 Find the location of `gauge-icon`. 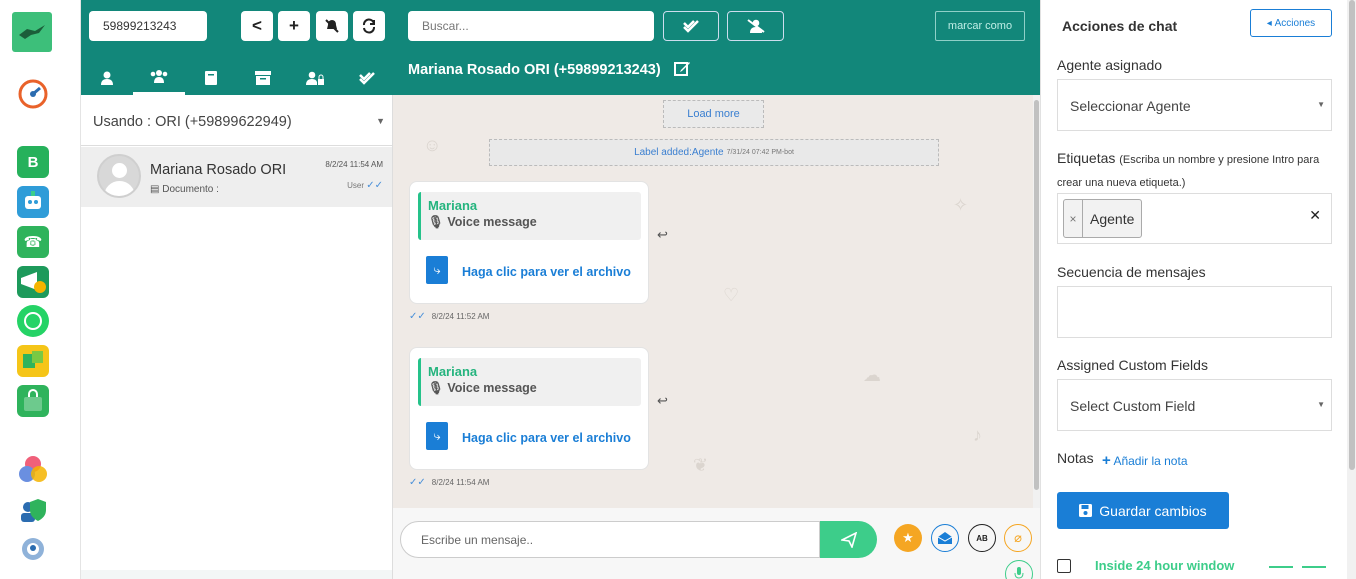

gauge-icon is located at coordinates (33, 94).